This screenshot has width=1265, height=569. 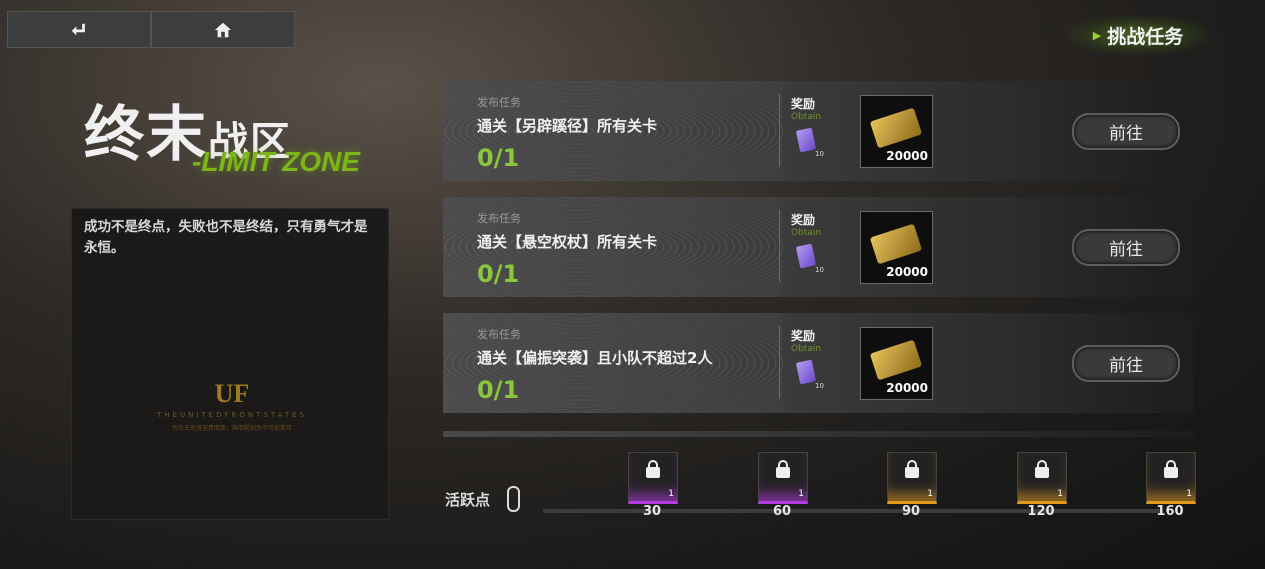 I want to click on back-arrow-icon, so click(x=78, y=29).